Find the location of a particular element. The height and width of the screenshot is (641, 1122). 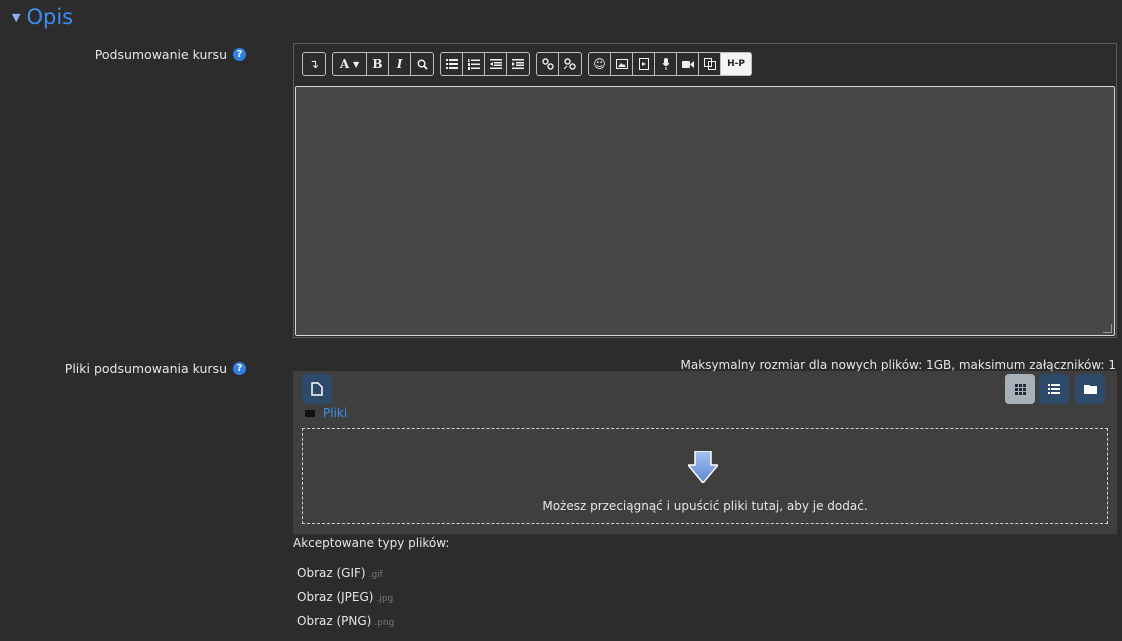

grid-view-button is located at coordinates (1020, 389).